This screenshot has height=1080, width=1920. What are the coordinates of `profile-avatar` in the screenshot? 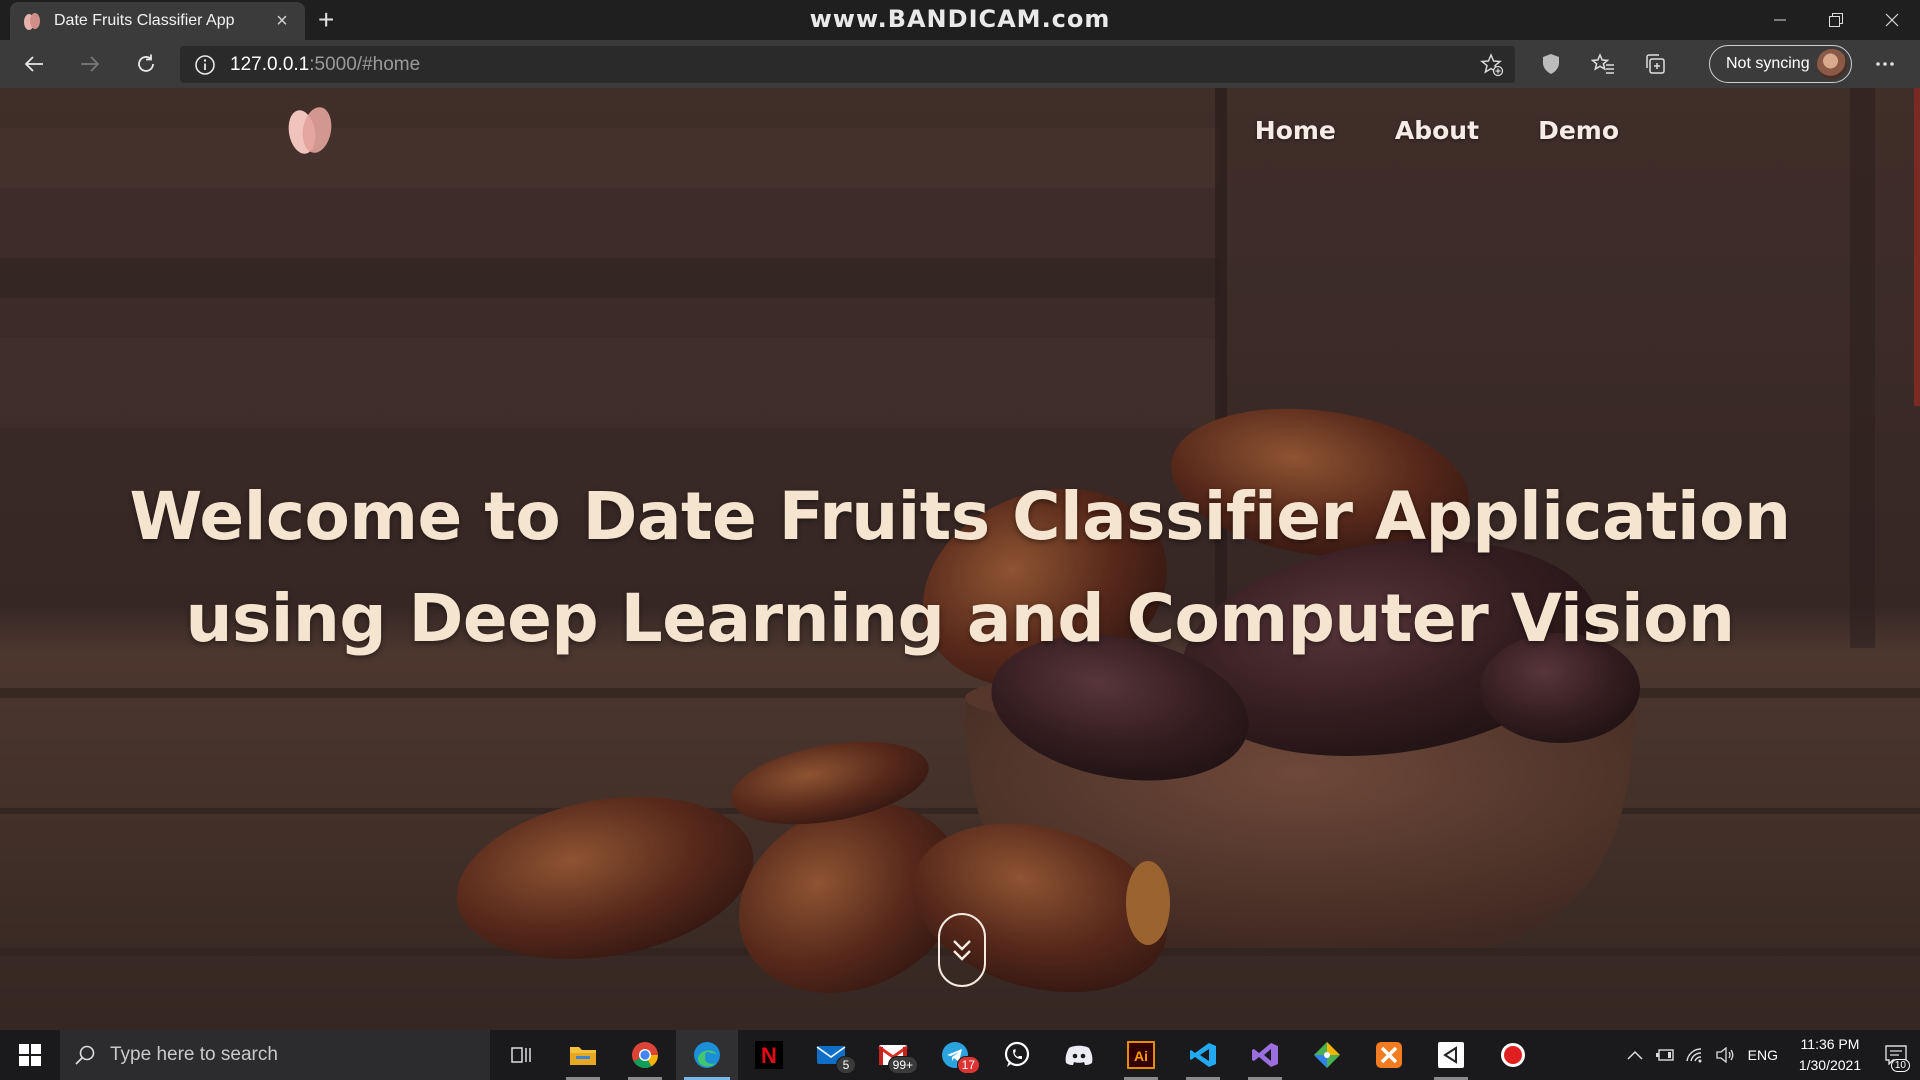 It's located at (1832, 64).